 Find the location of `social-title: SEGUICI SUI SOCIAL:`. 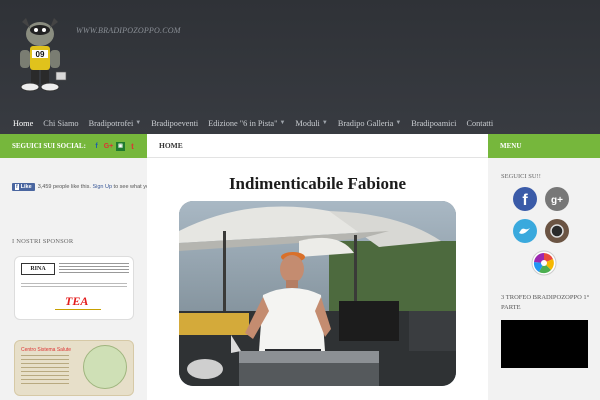

social-title: SEGUICI SUI SOCIAL: is located at coordinates (49, 146).